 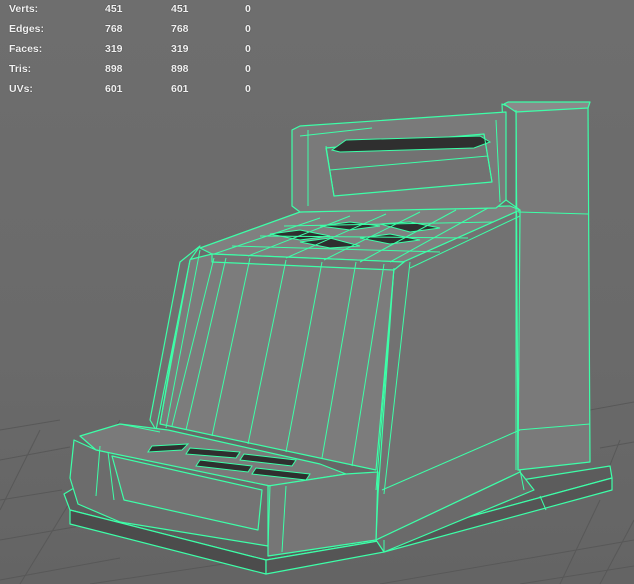 What do you see at coordinates (21, 89) in the screenshot?
I see `hud-label: UVs:` at bounding box center [21, 89].